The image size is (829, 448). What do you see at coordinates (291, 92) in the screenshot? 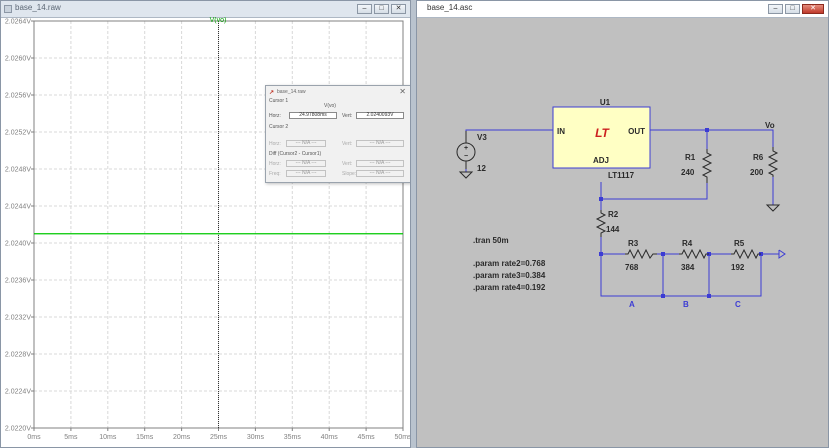
I see `cursor-dialog-title: base_14.raw` at bounding box center [291, 92].